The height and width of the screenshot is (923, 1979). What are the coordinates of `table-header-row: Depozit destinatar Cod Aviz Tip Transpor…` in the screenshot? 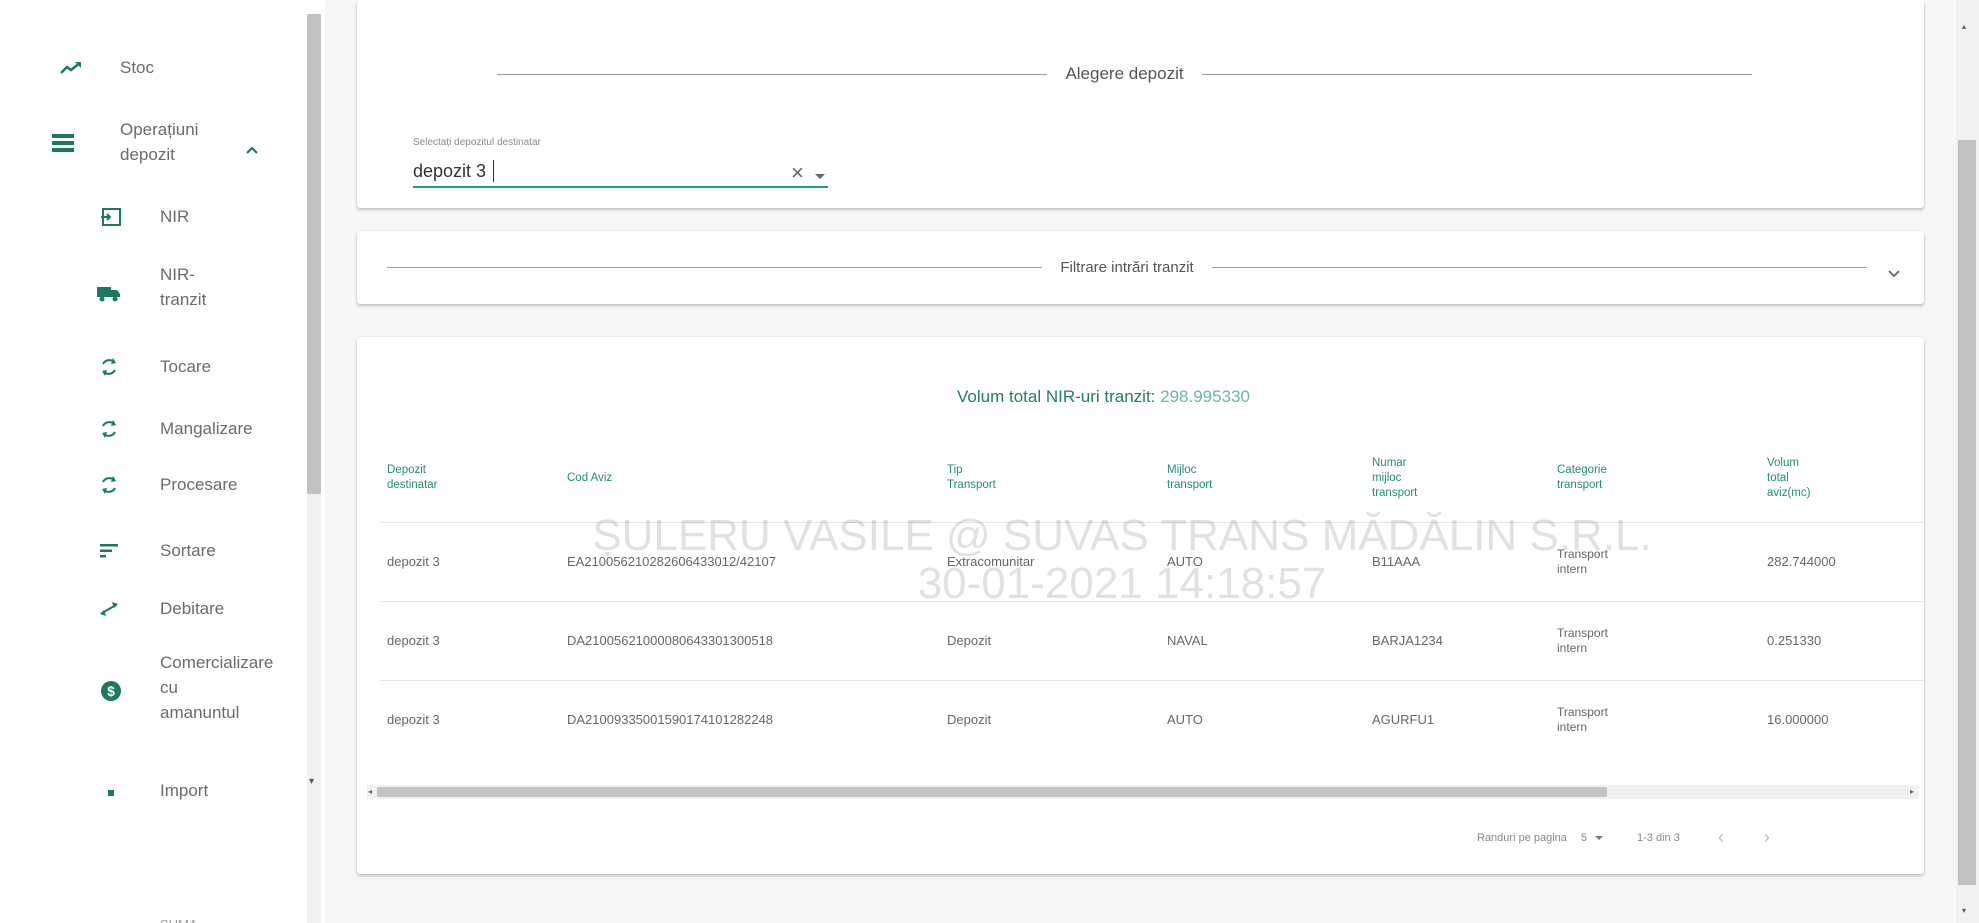 It's located at (1152, 478).